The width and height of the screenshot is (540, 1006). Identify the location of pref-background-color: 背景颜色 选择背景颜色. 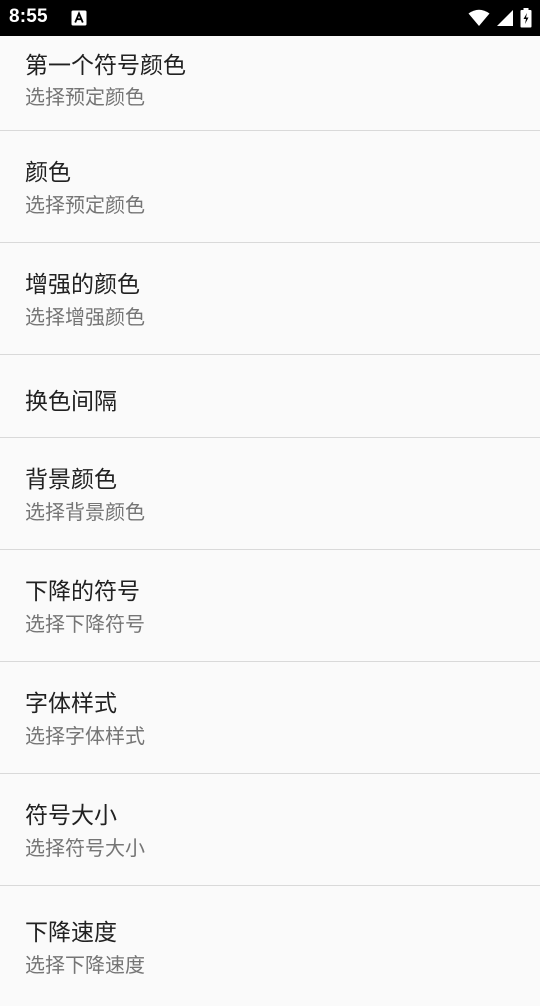
(270, 494).